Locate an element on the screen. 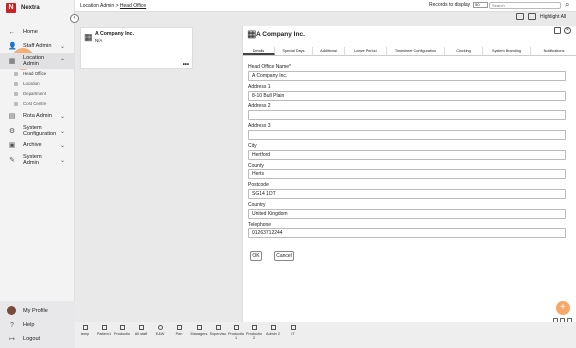  search-input: Search is located at coordinates (525, 5).